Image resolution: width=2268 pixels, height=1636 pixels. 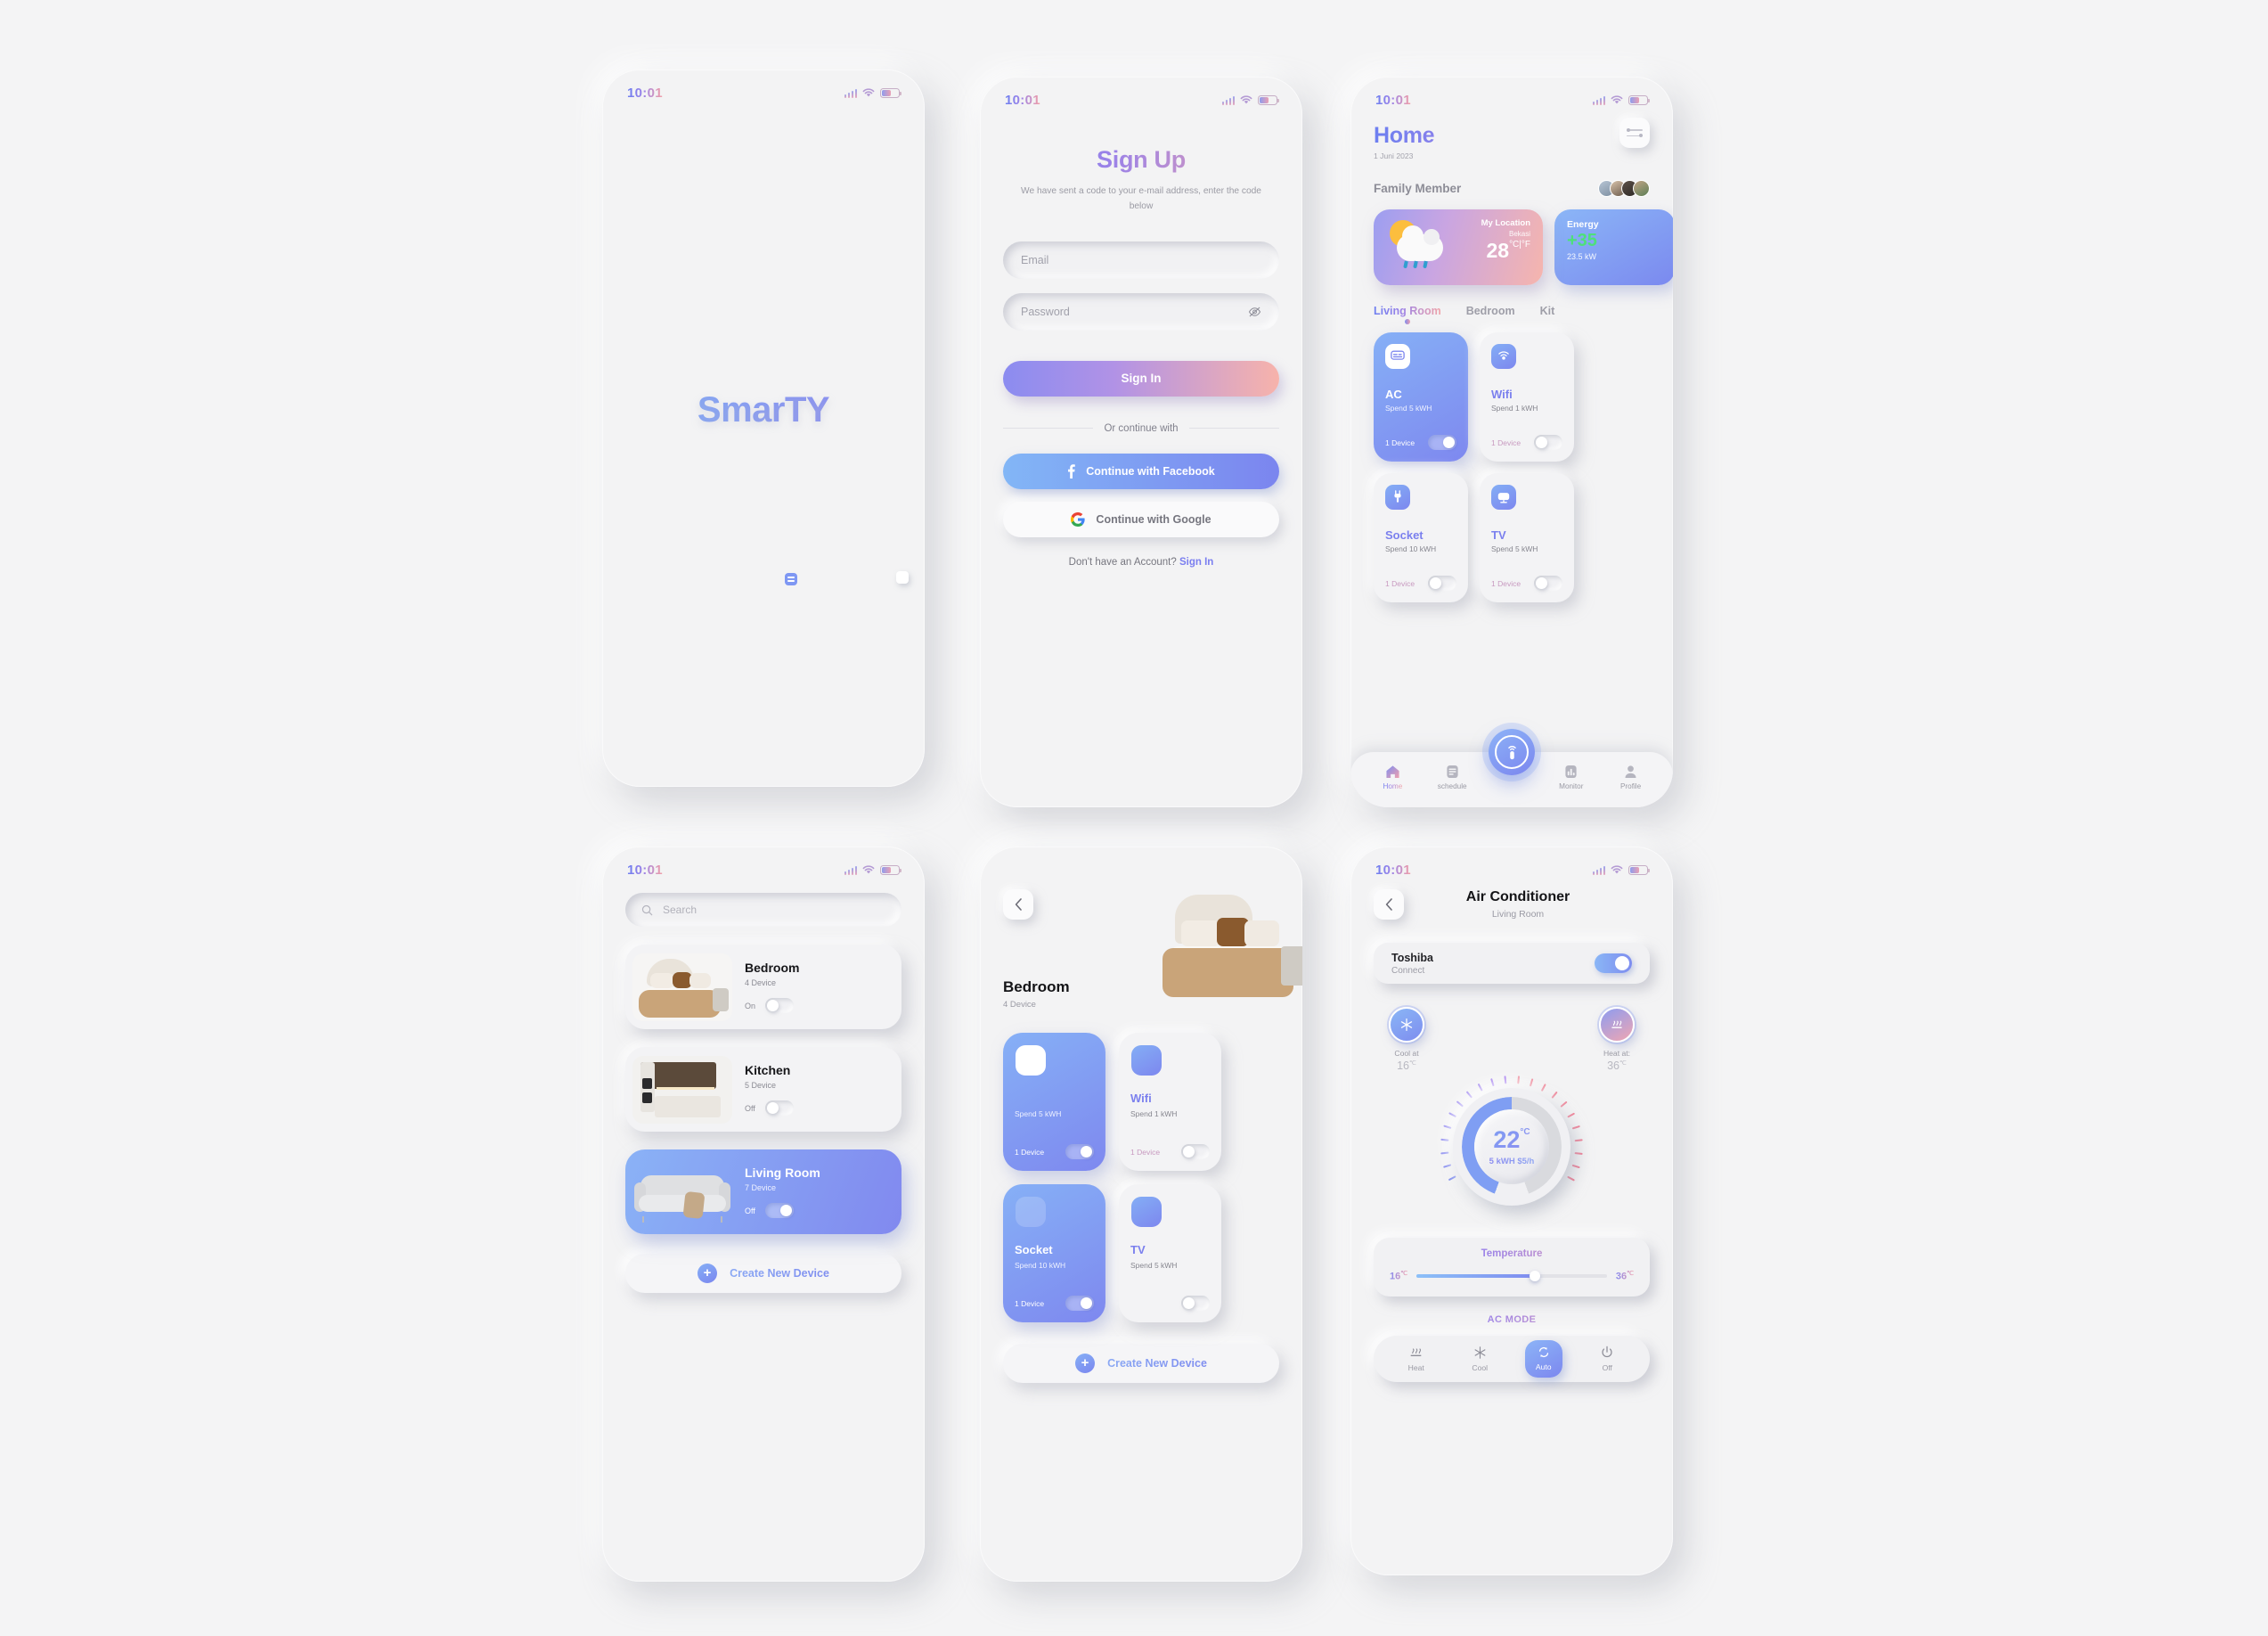 I want to click on temperature-label: Temperature, so click(x=1512, y=1253).